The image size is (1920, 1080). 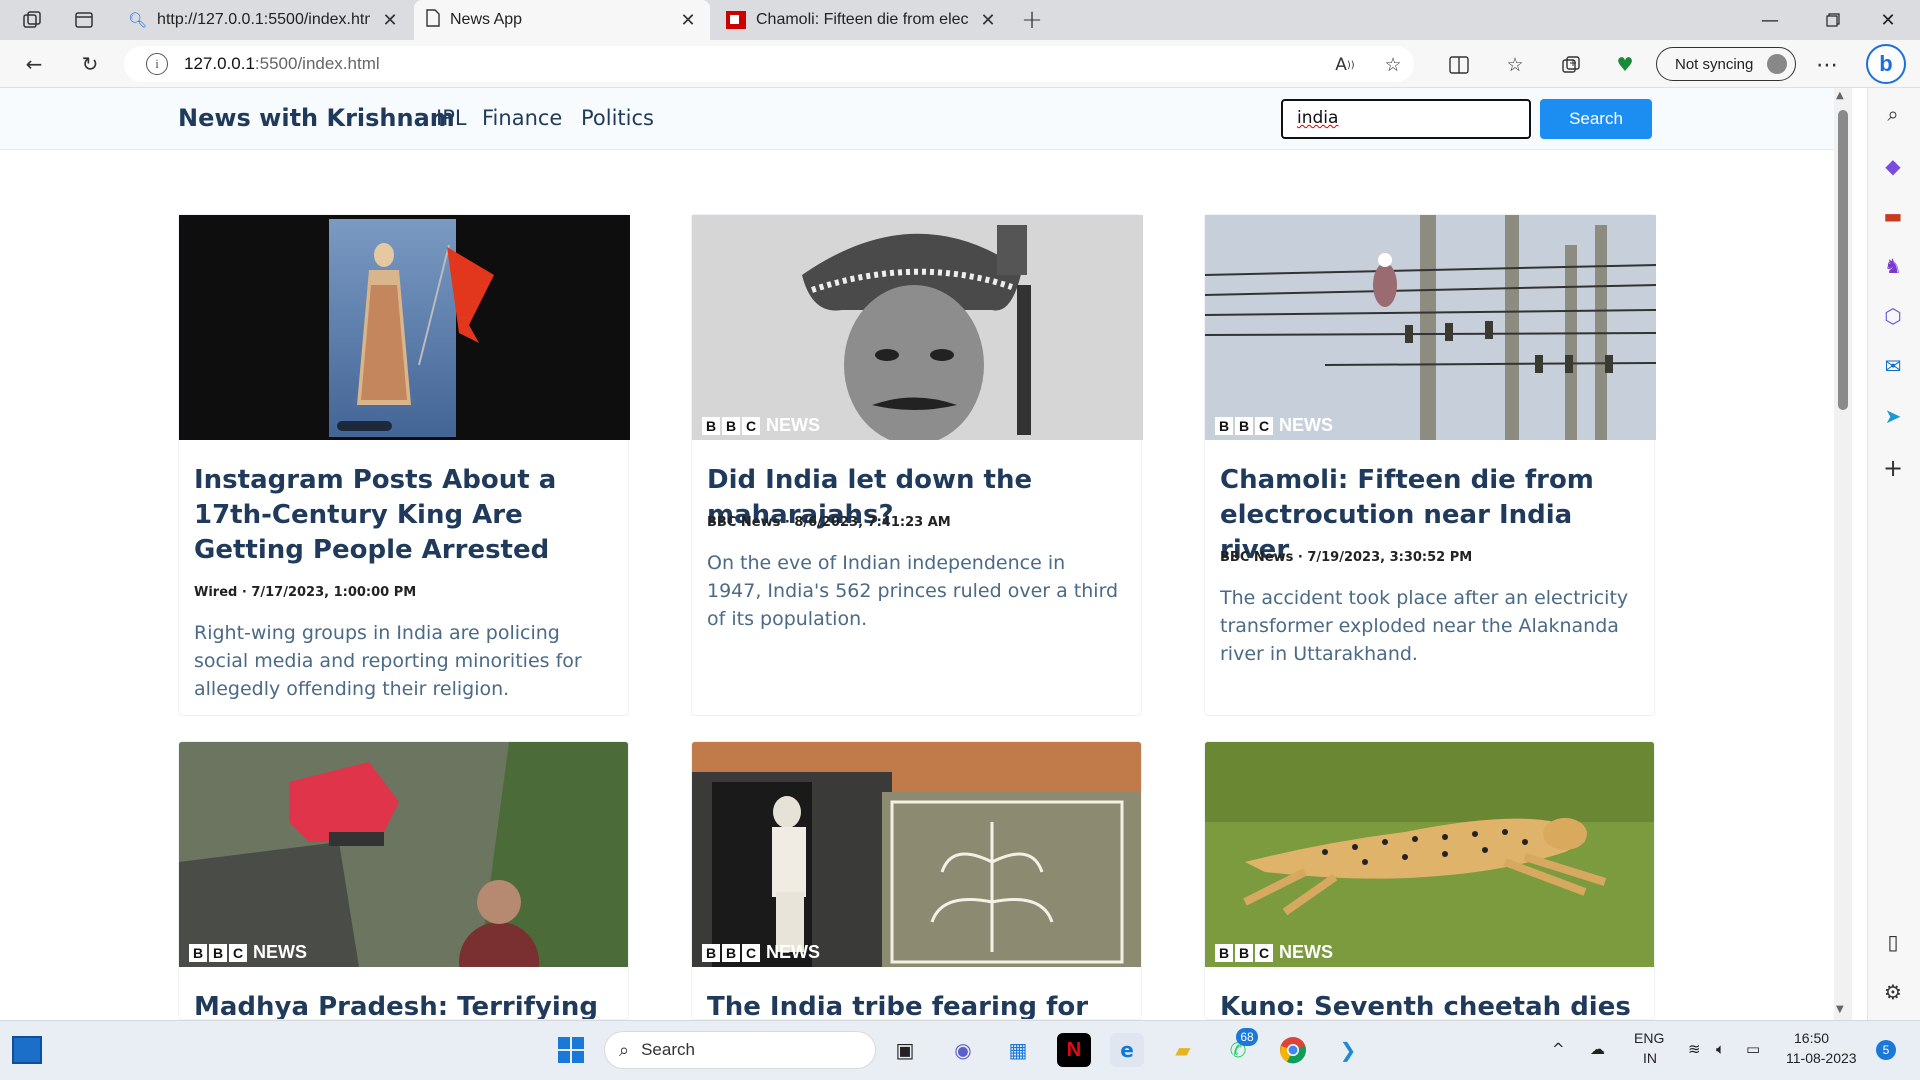 I want to click on search-input, so click(x=1406, y=119).